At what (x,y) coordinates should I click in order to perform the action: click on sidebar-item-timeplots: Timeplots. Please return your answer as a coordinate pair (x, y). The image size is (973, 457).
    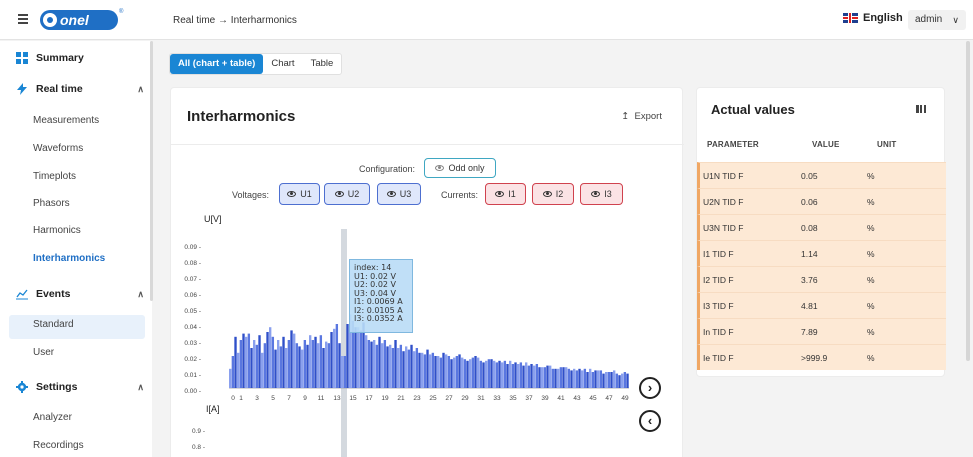
    Looking at the image, I should click on (54, 176).